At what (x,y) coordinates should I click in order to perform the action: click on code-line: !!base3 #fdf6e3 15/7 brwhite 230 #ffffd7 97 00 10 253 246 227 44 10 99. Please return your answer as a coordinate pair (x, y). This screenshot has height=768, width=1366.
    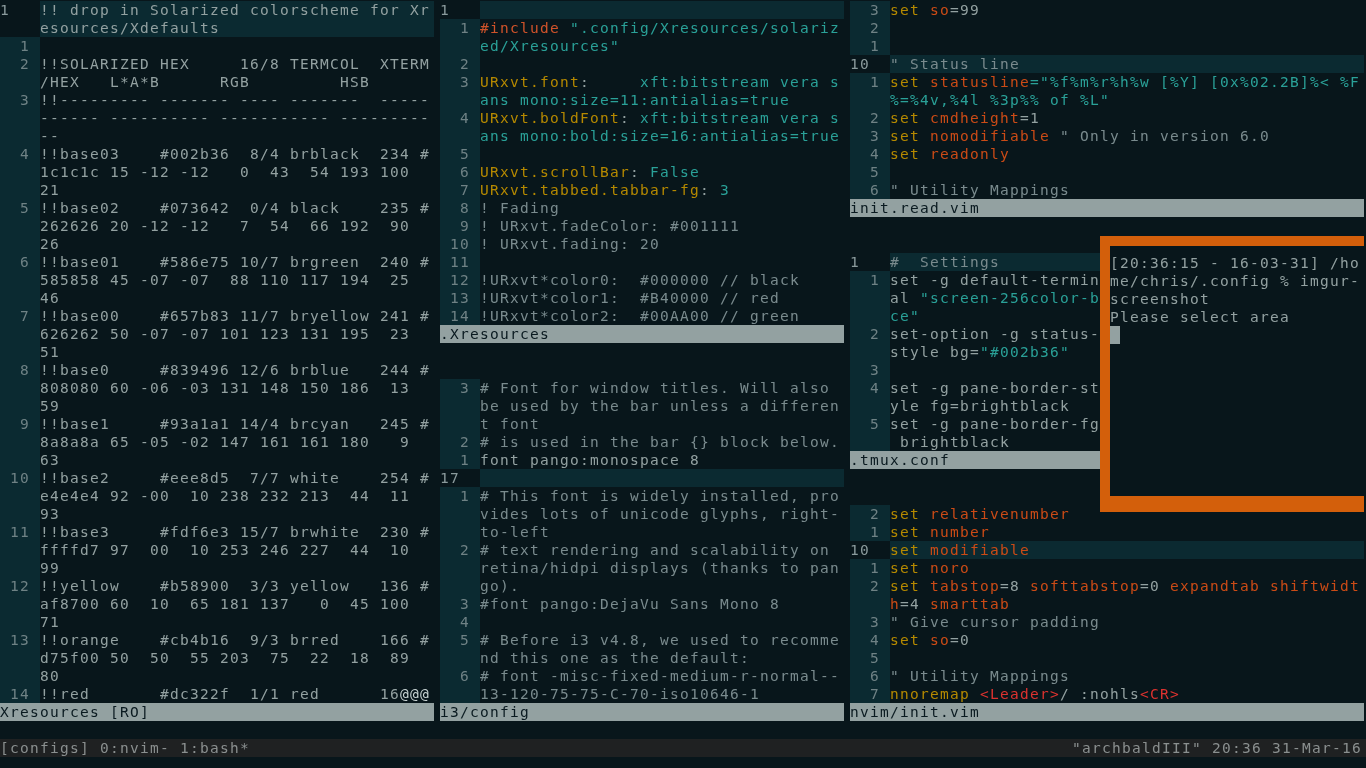
    Looking at the image, I should click on (235, 550).